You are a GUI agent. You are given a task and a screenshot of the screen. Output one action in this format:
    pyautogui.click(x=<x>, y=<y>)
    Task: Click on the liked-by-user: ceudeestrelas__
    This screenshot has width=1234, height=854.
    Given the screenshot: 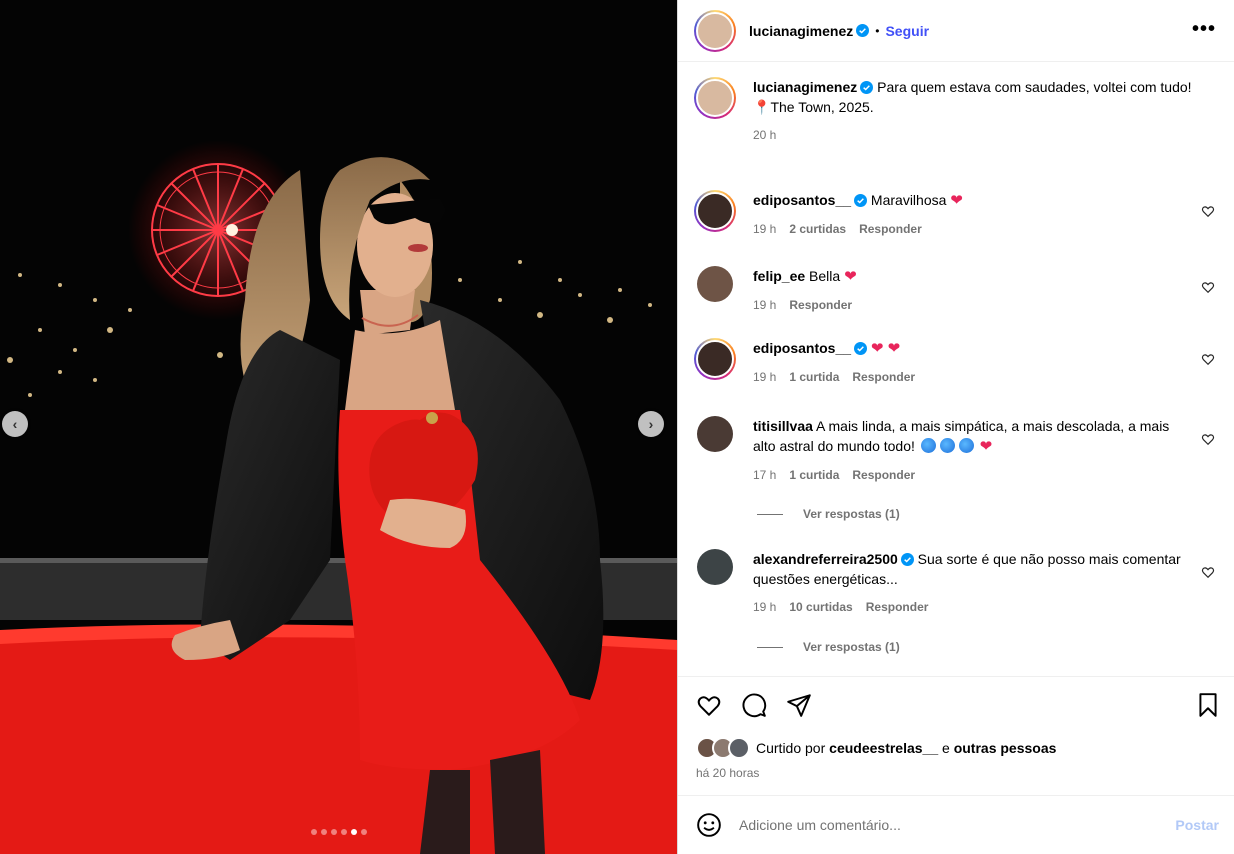 What is the action you would take?
    pyautogui.click(x=883, y=748)
    